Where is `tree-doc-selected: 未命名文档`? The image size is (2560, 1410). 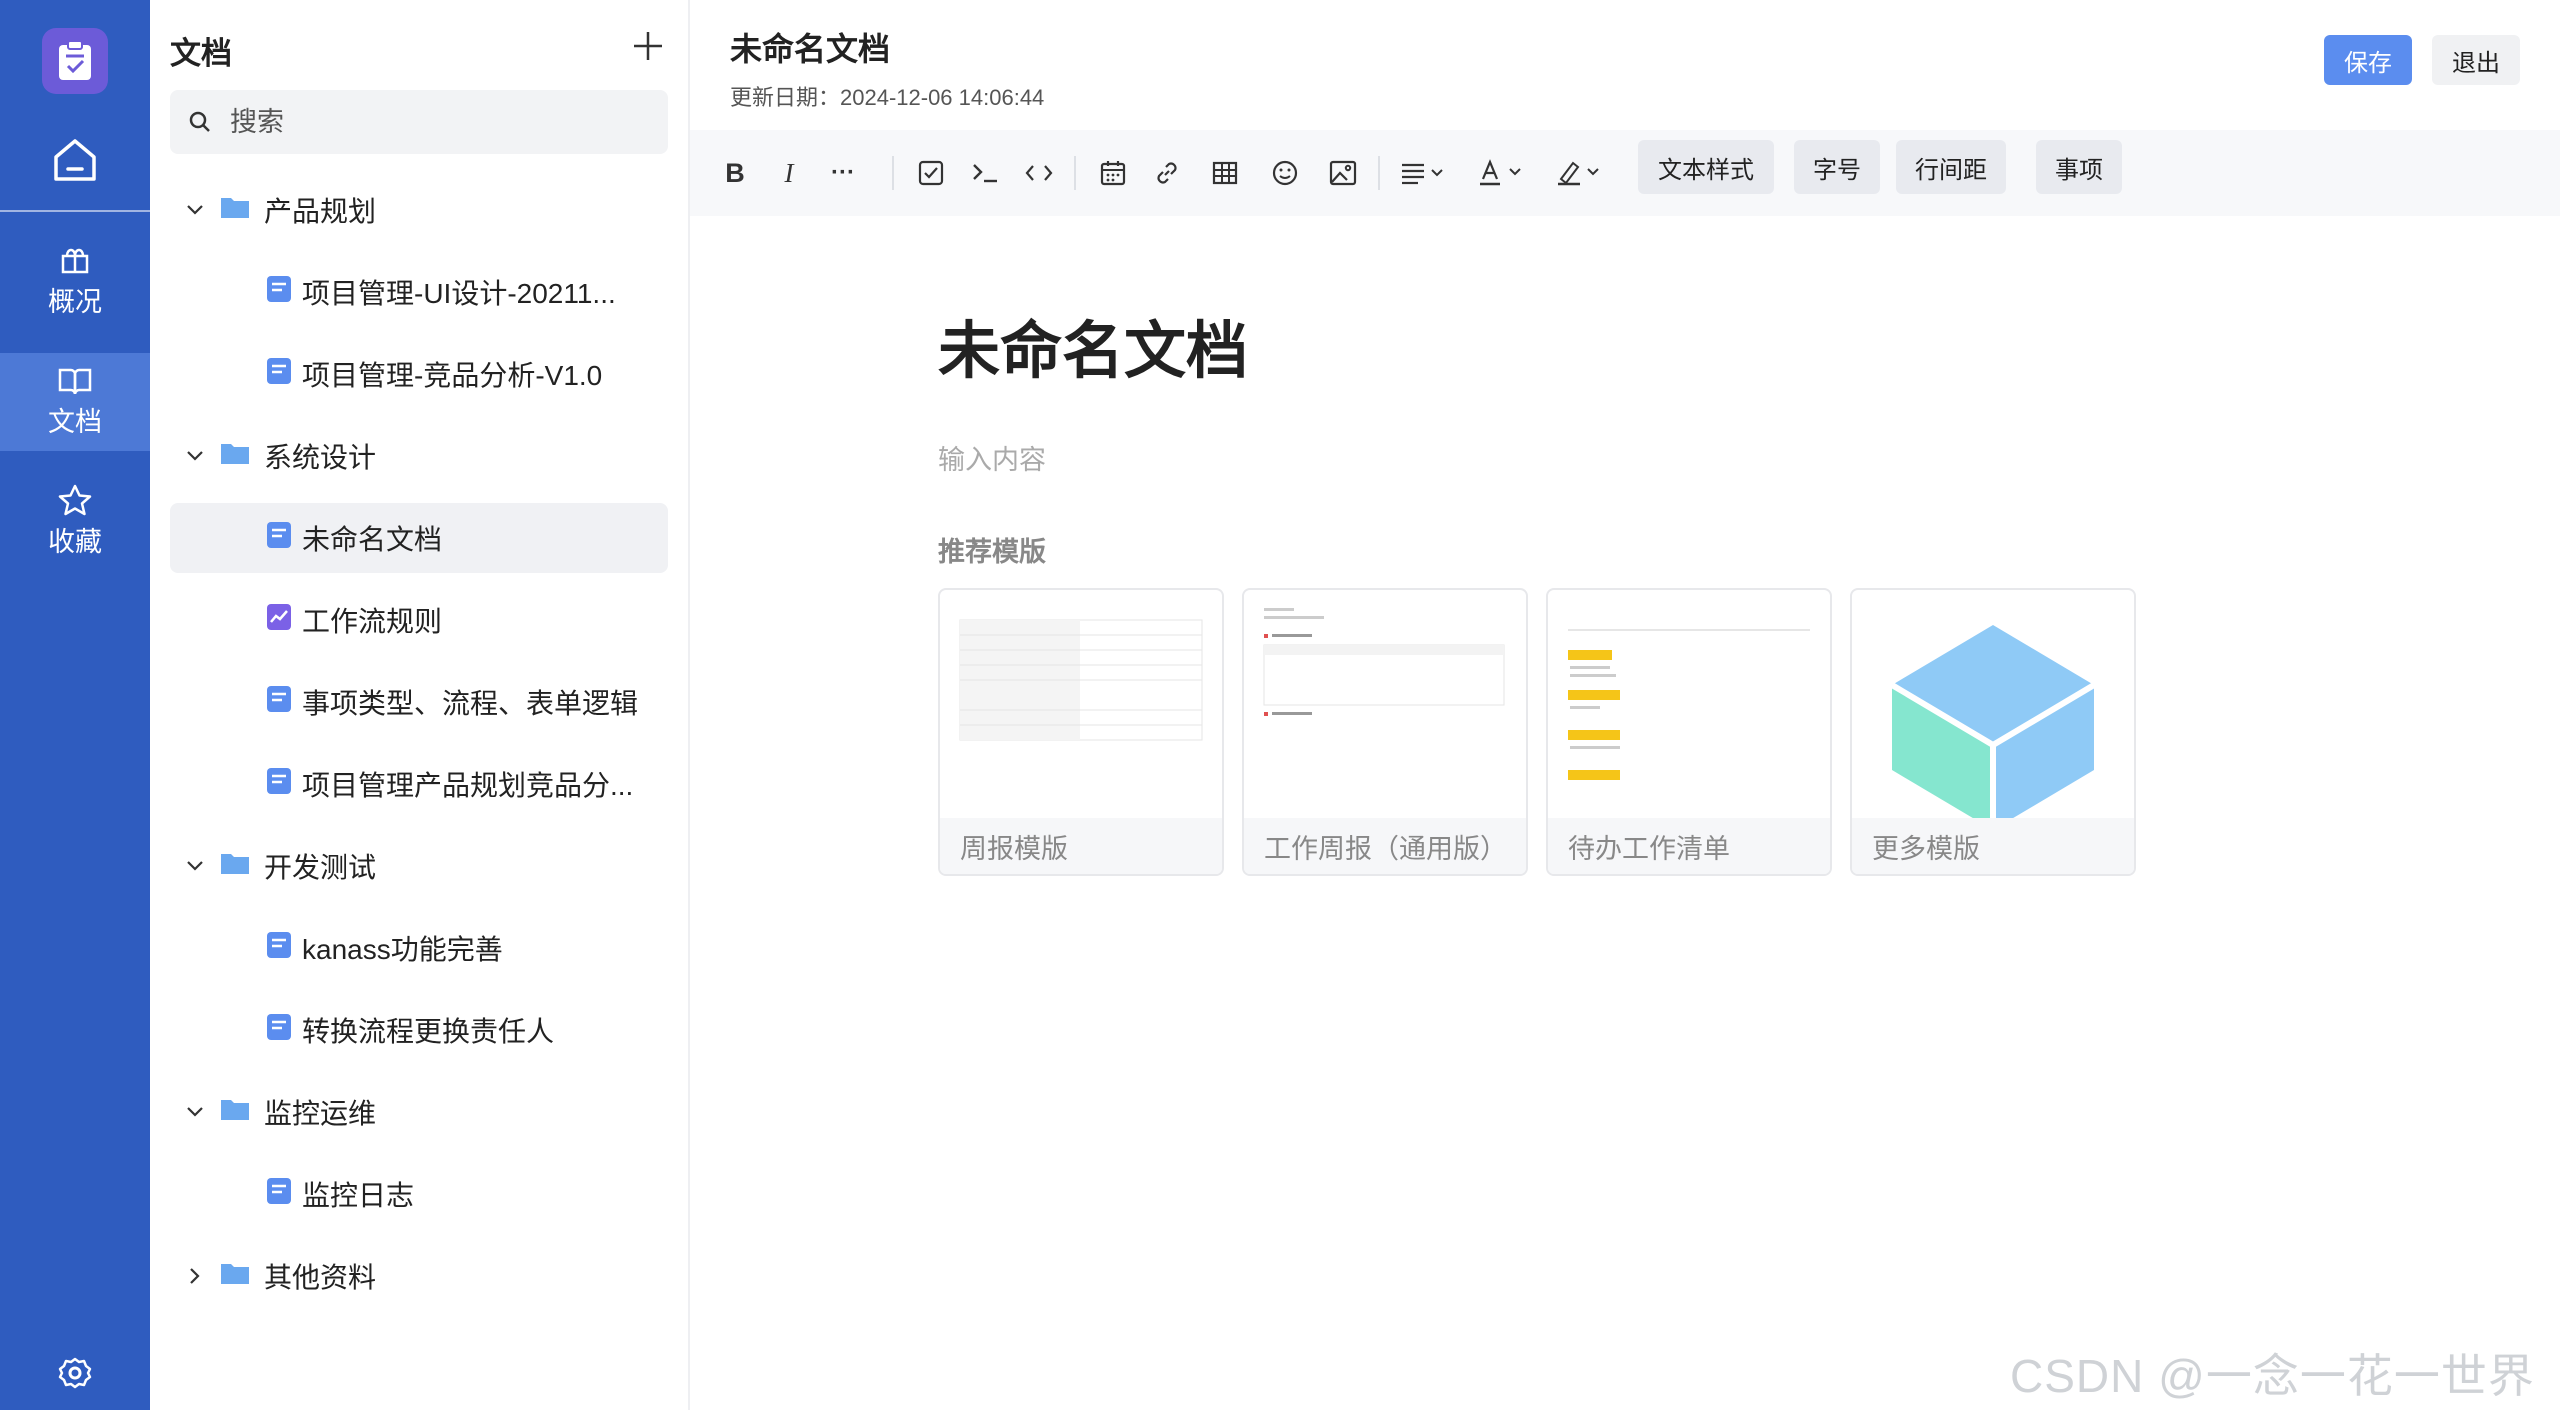
tree-doc-selected: 未命名文档 is located at coordinates (419, 538).